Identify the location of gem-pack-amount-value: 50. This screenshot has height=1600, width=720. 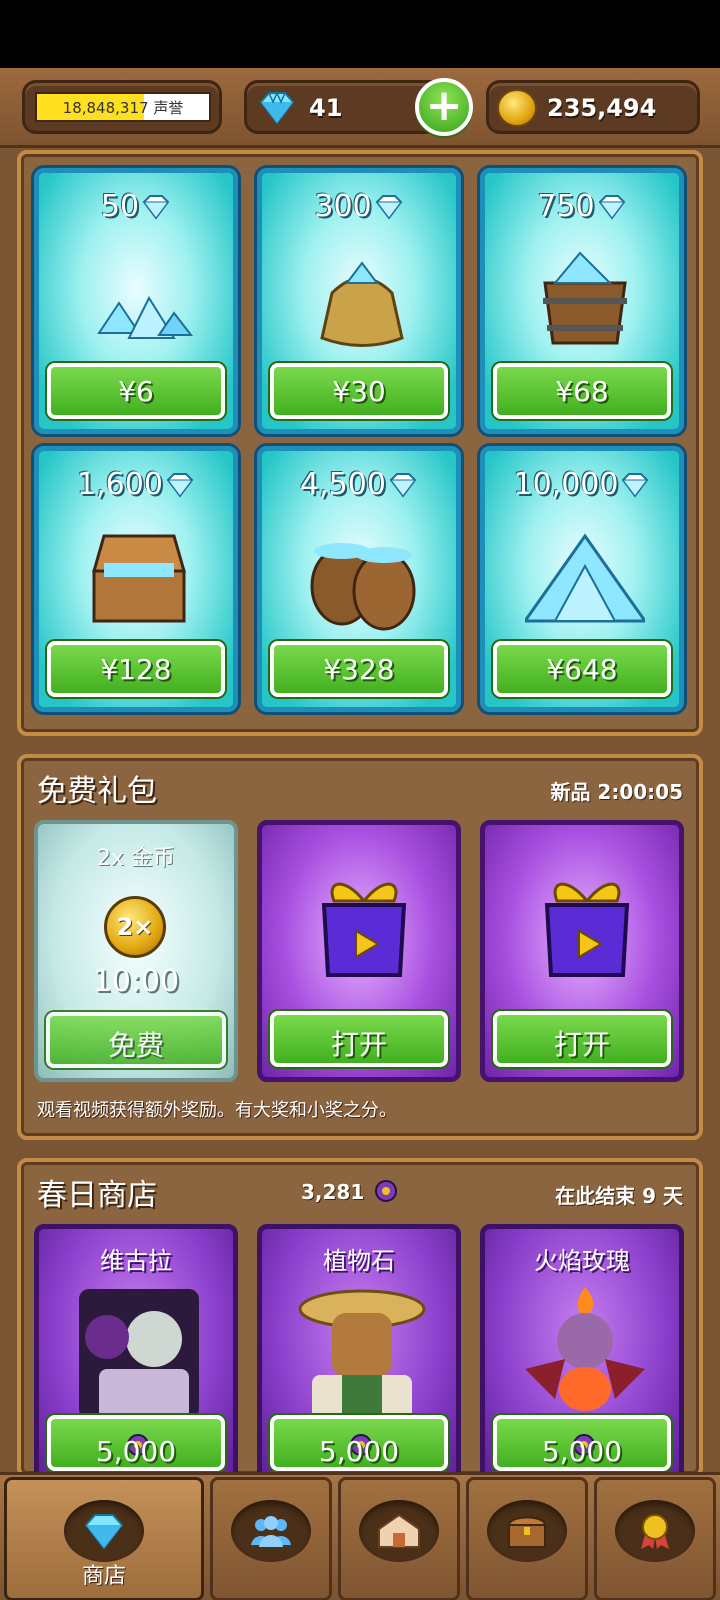
(120, 206).